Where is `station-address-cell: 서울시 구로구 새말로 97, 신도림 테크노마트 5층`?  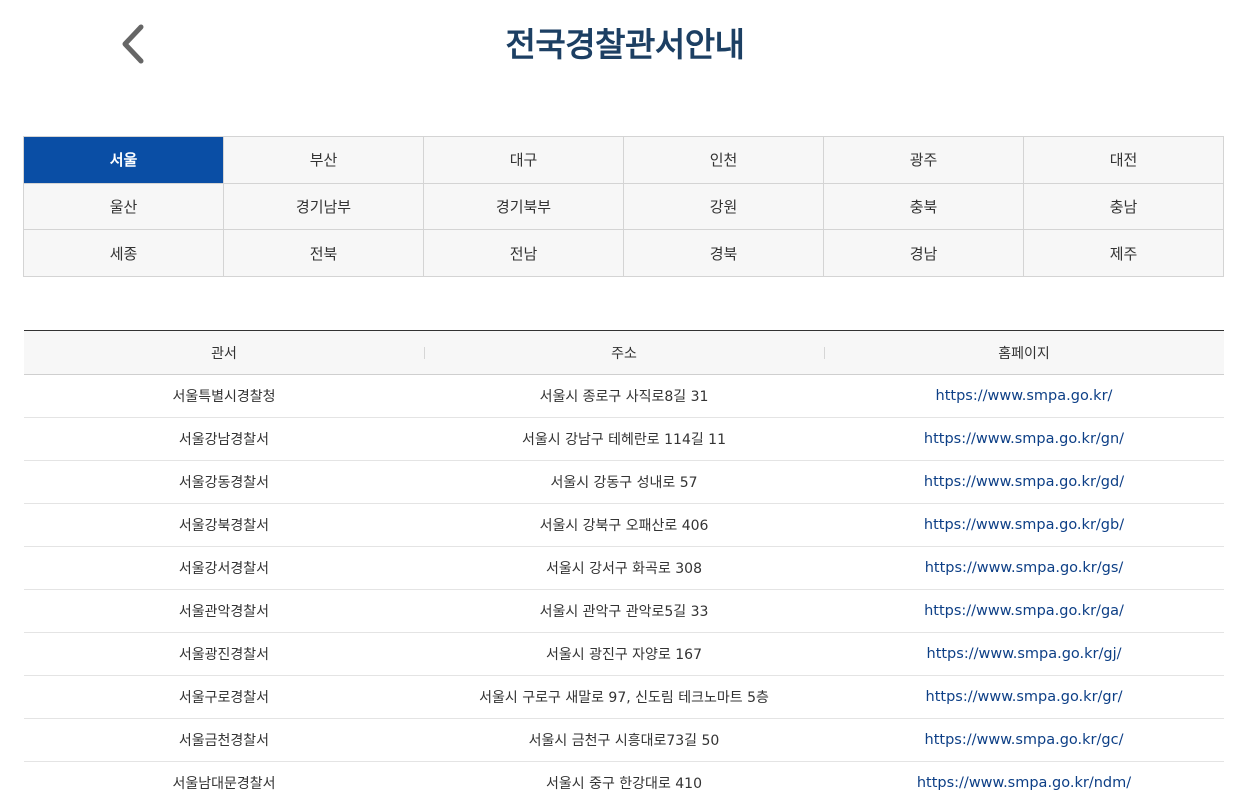 station-address-cell: 서울시 구로구 새말로 97, 신도림 테크노마트 5층 is located at coordinates (624, 697).